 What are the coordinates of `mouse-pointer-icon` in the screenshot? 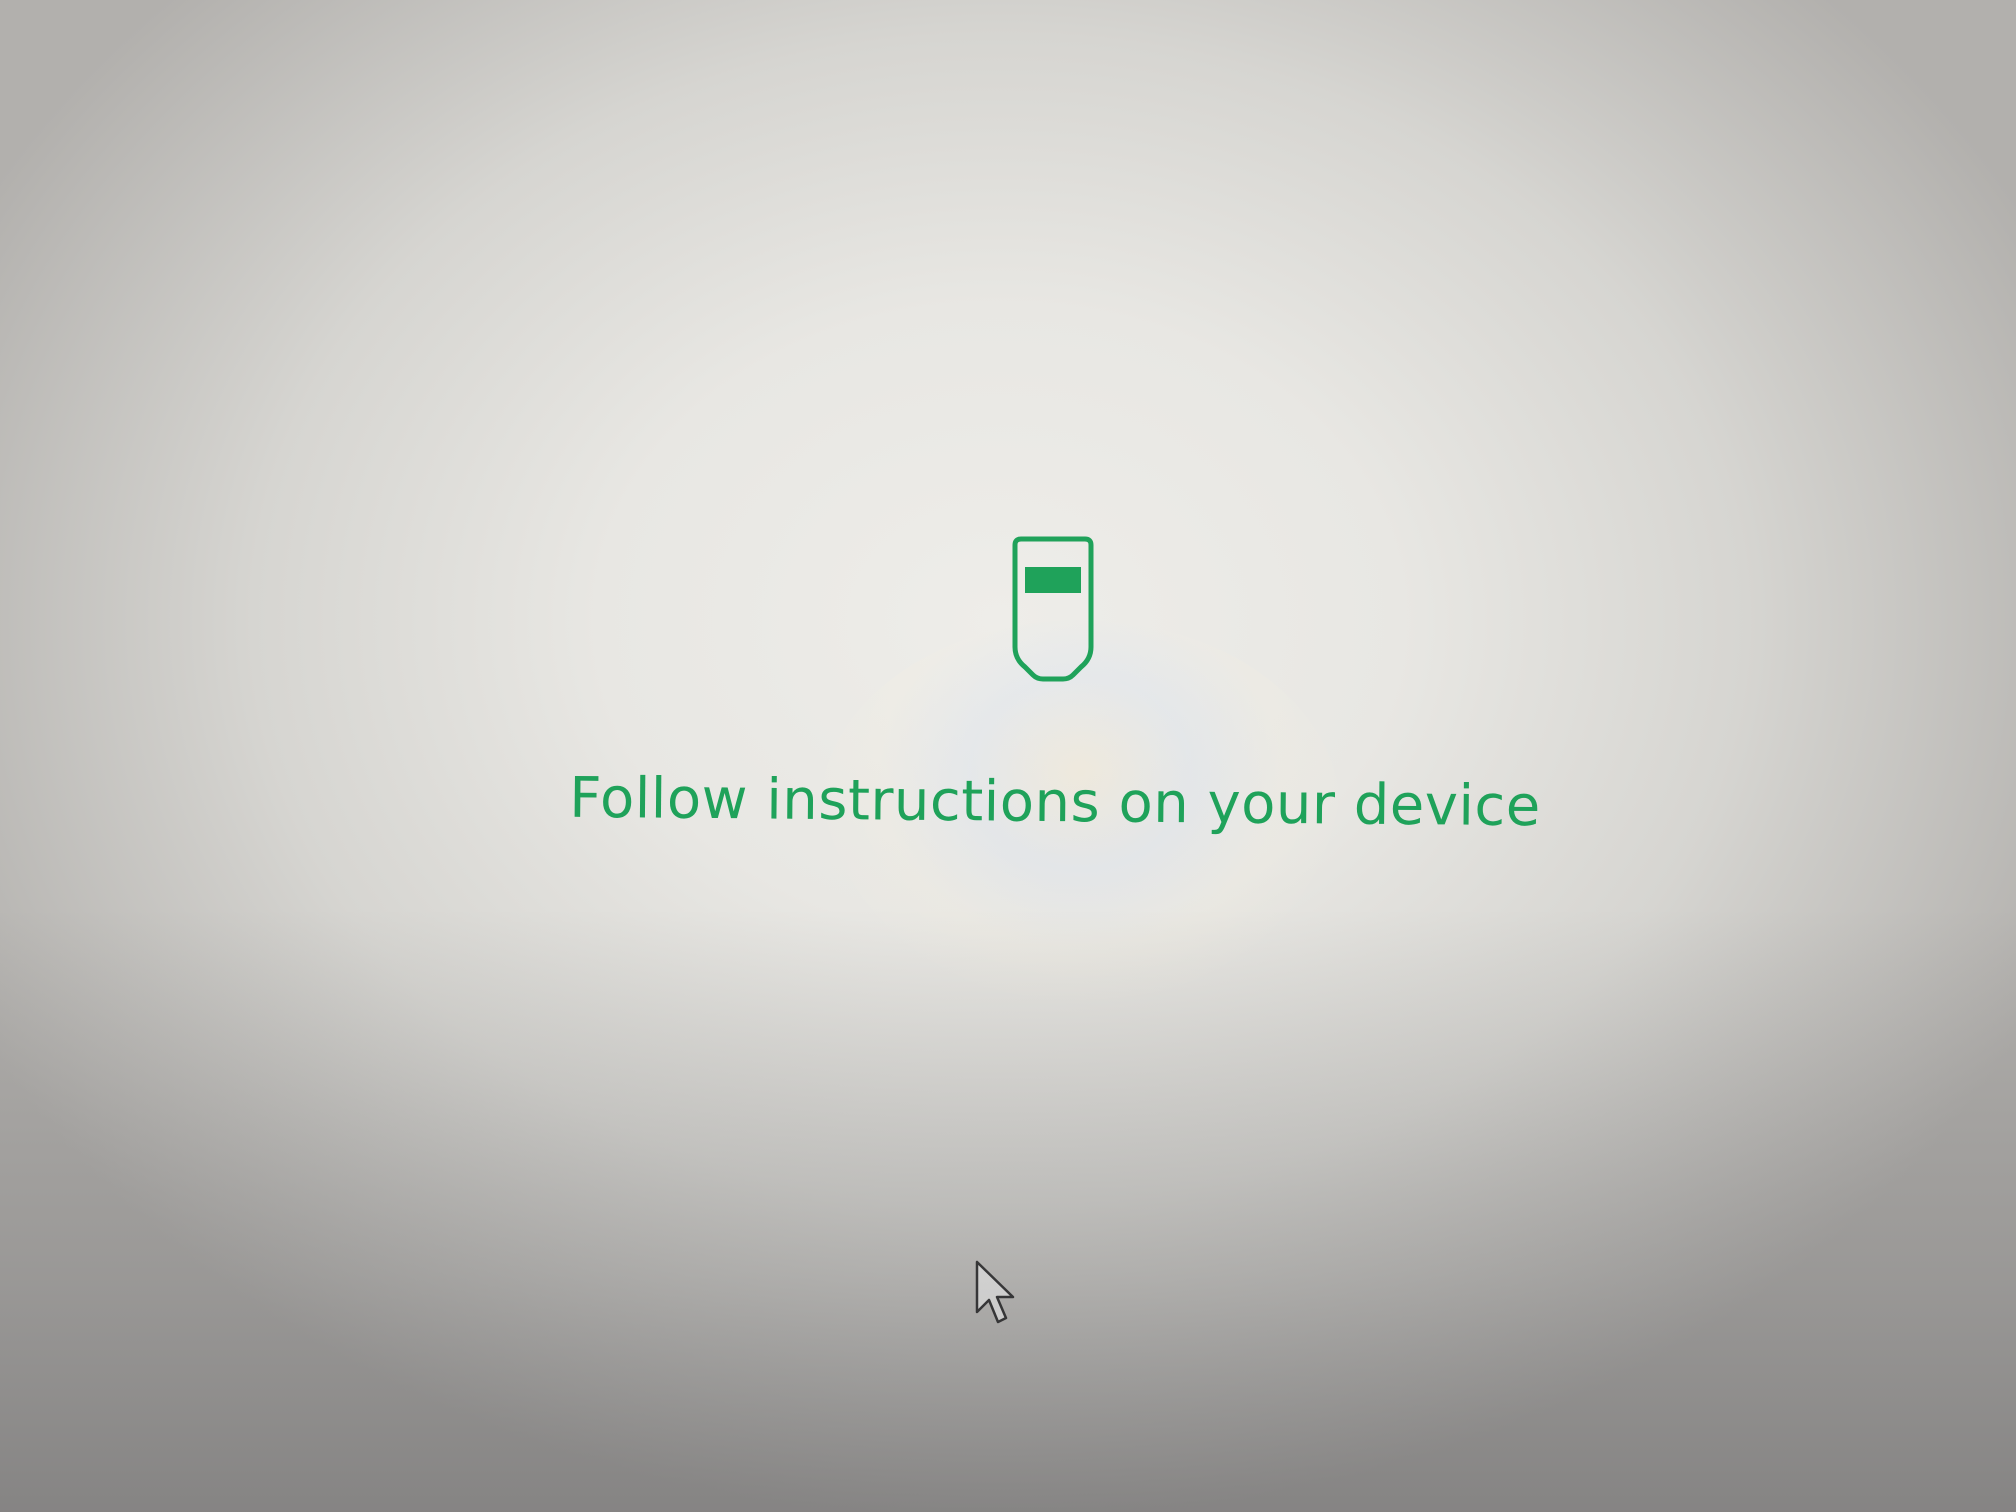 It's located at (998, 1295).